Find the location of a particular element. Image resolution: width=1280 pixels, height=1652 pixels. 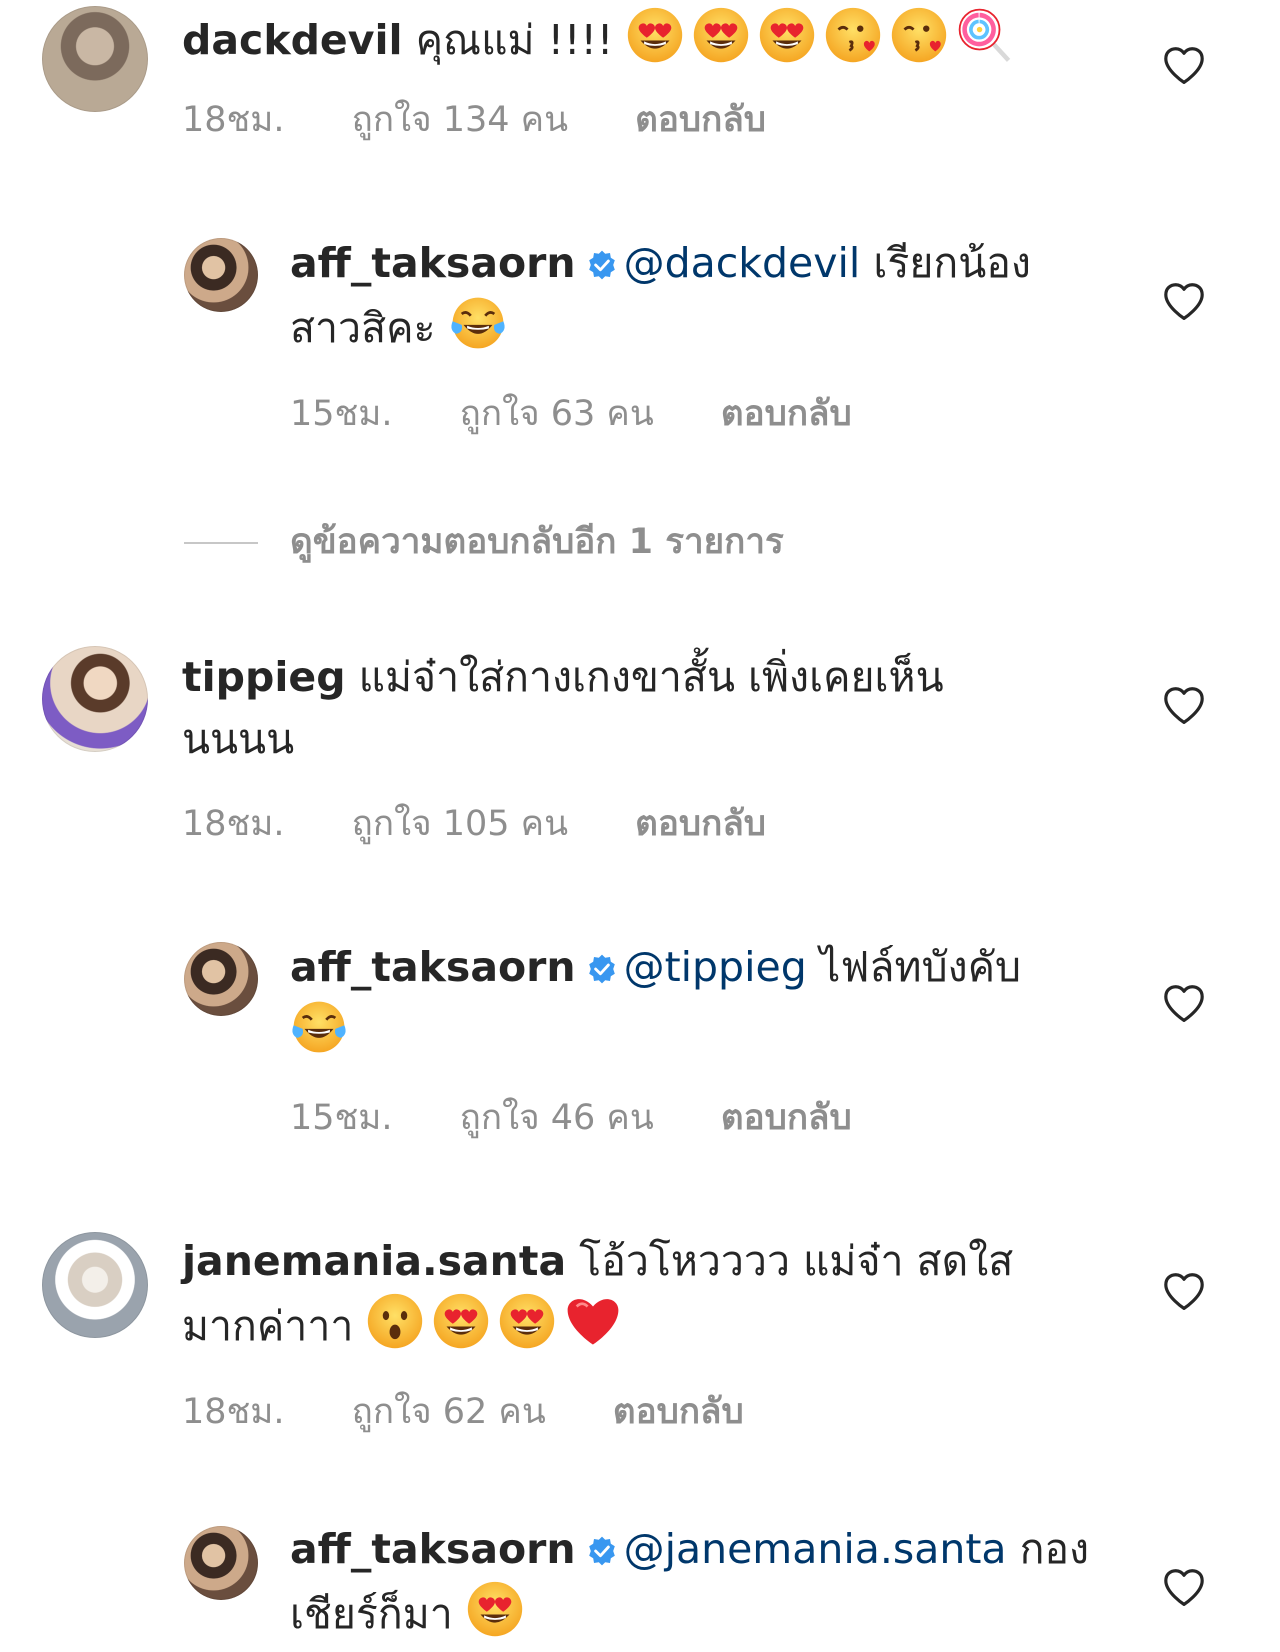

comment-text: dackdevil คุณแม่ !!!! is located at coordinates (607, 38).